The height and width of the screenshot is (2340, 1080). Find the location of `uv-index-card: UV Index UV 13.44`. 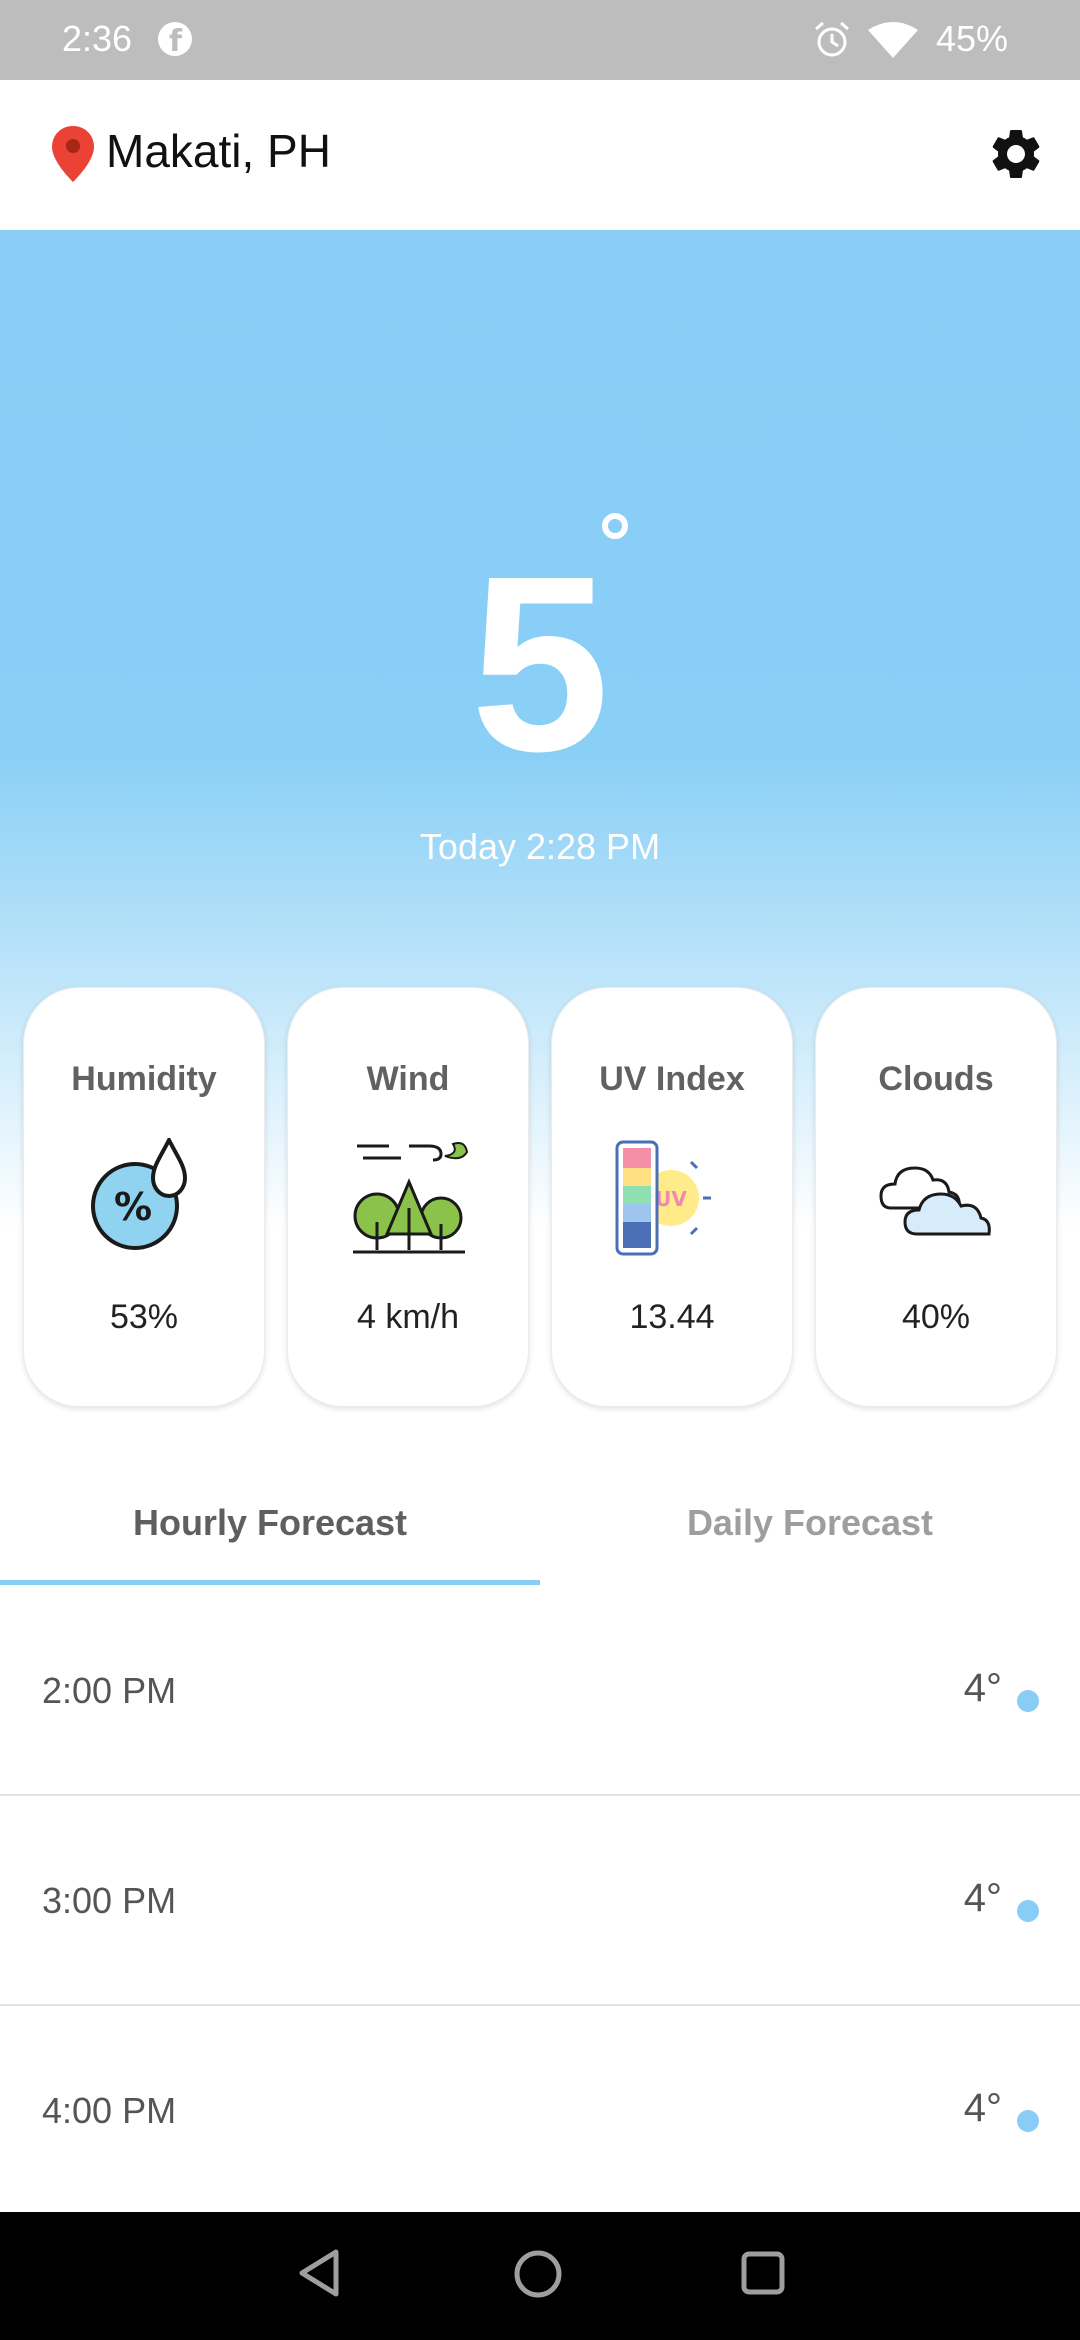

uv-index-card: UV Index UV 13.44 is located at coordinates (672, 1197).